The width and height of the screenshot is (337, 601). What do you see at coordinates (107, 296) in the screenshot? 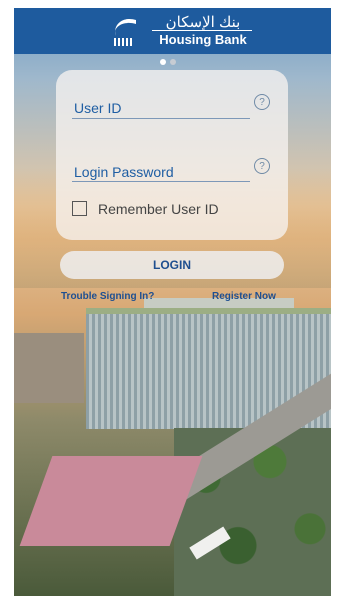
I see `trouble-signing-in-link: Trouble Signing In?` at bounding box center [107, 296].